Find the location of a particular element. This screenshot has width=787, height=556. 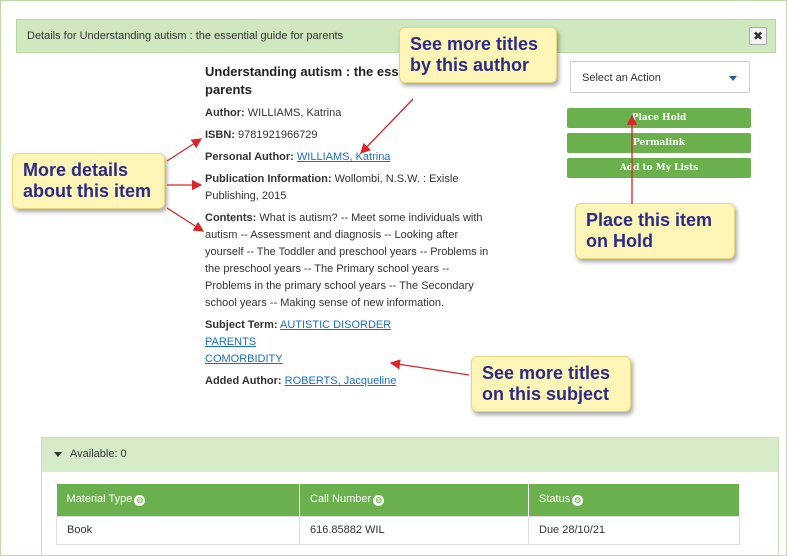

personal-author-field: Personal Author: WILLIAMS, Katrina is located at coordinates (350, 157).